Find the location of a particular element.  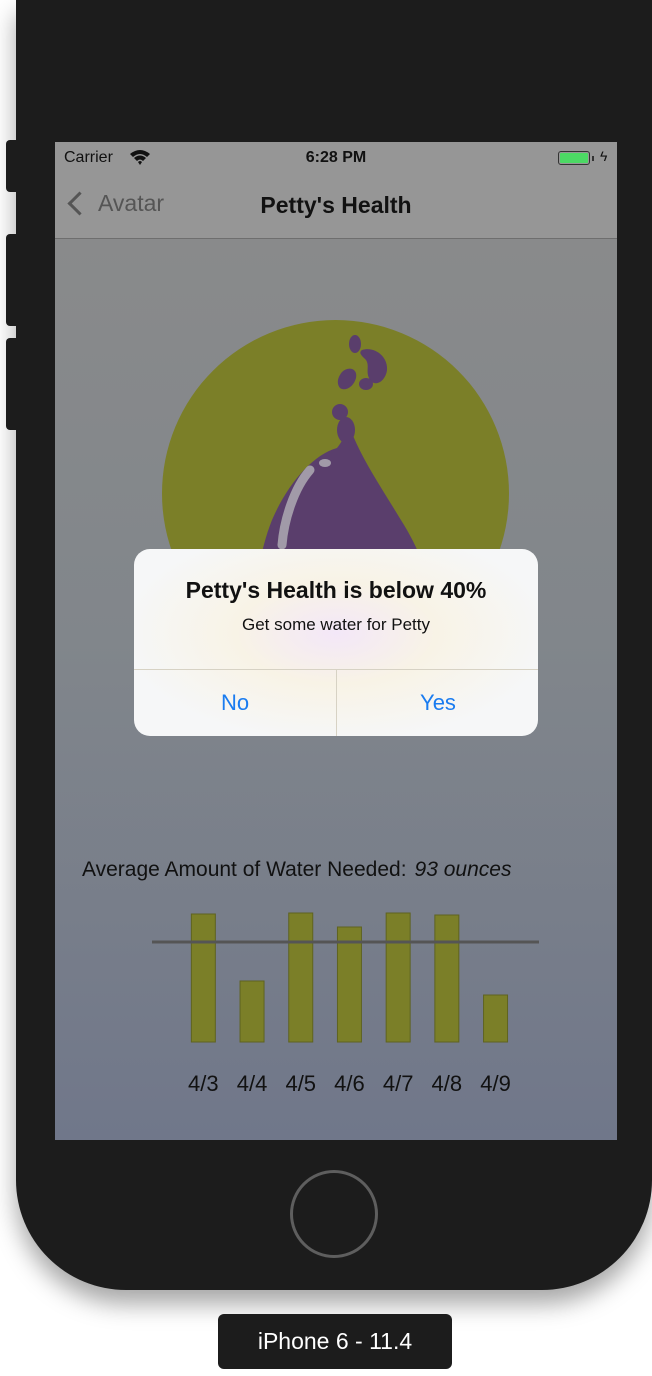

chart-tick-label: 4/3 is located at coordinates (203, 1083).